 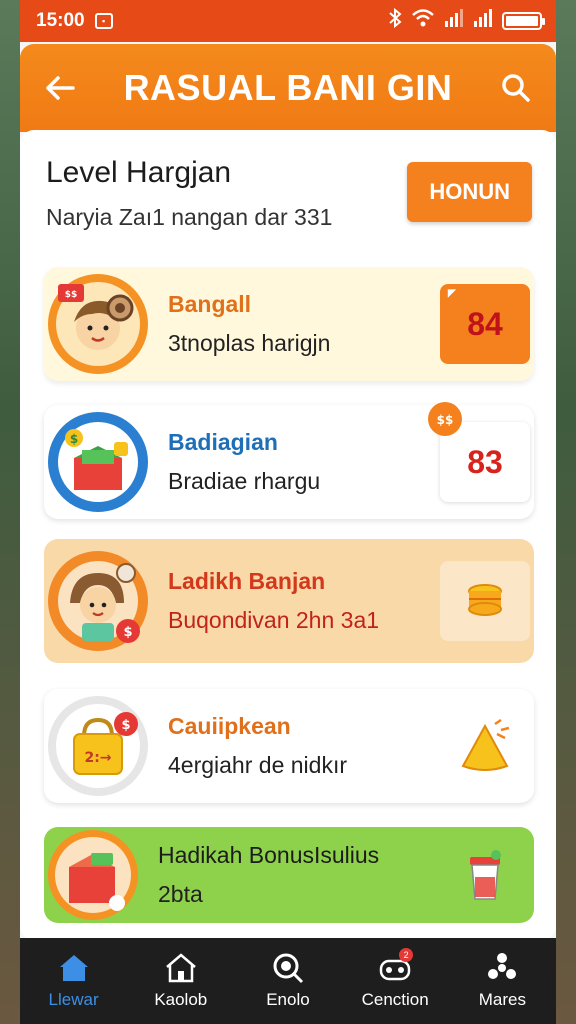 What do you see at coordinates (289, 460) in the screenshot?
I see `list-item: $ Badiagian Bradiae rhargu $$ 83` at bounding box center [289, 460].